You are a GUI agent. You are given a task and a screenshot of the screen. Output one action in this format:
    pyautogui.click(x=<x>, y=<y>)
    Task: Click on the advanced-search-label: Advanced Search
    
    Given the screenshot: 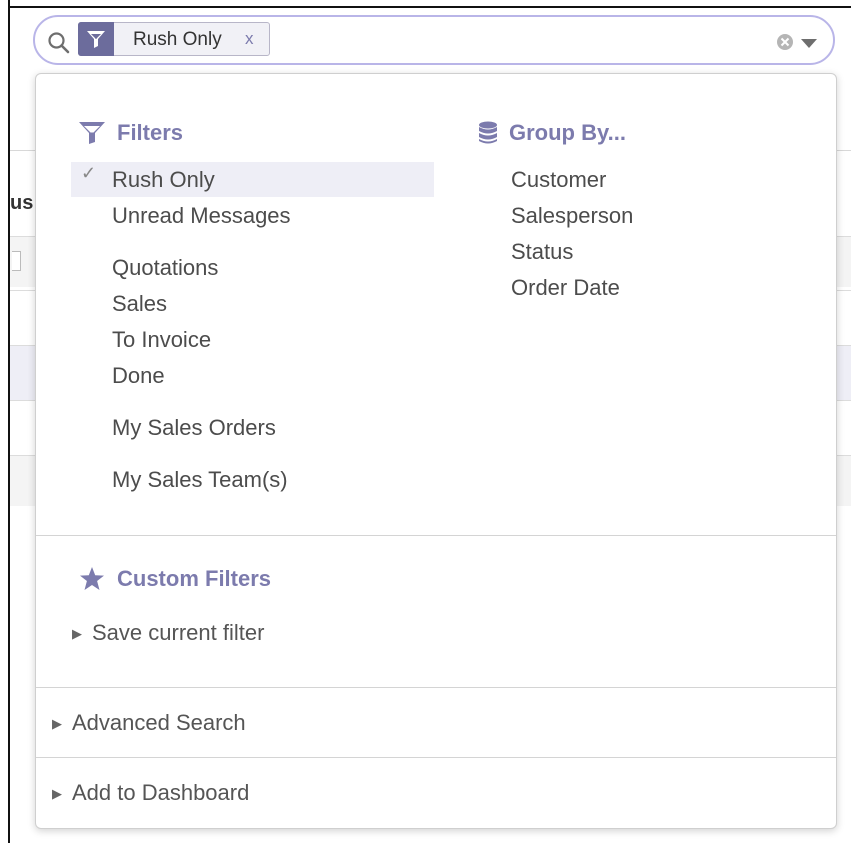 What is the action you would take?
    pyautogui.click(x=159, y=722)
    